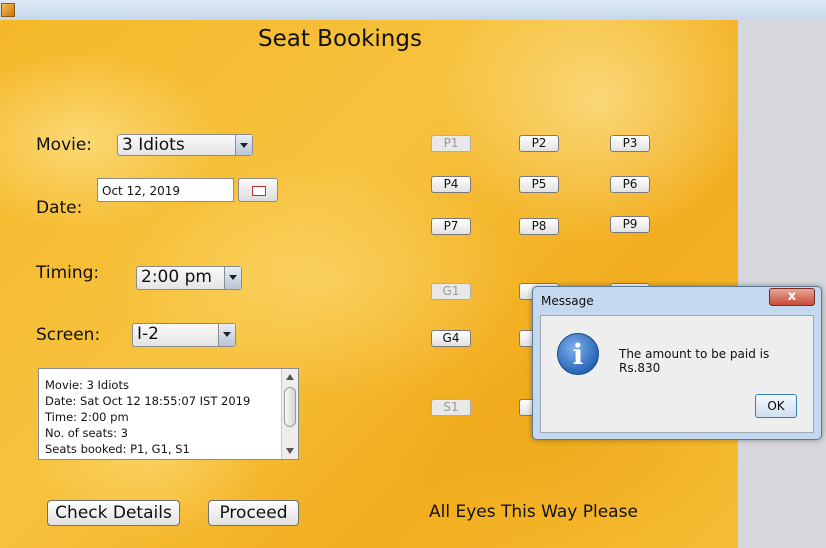  Describe the element at coordinates (68, 335) in the screenshot. I see `screen-label: Screen:` at that location.